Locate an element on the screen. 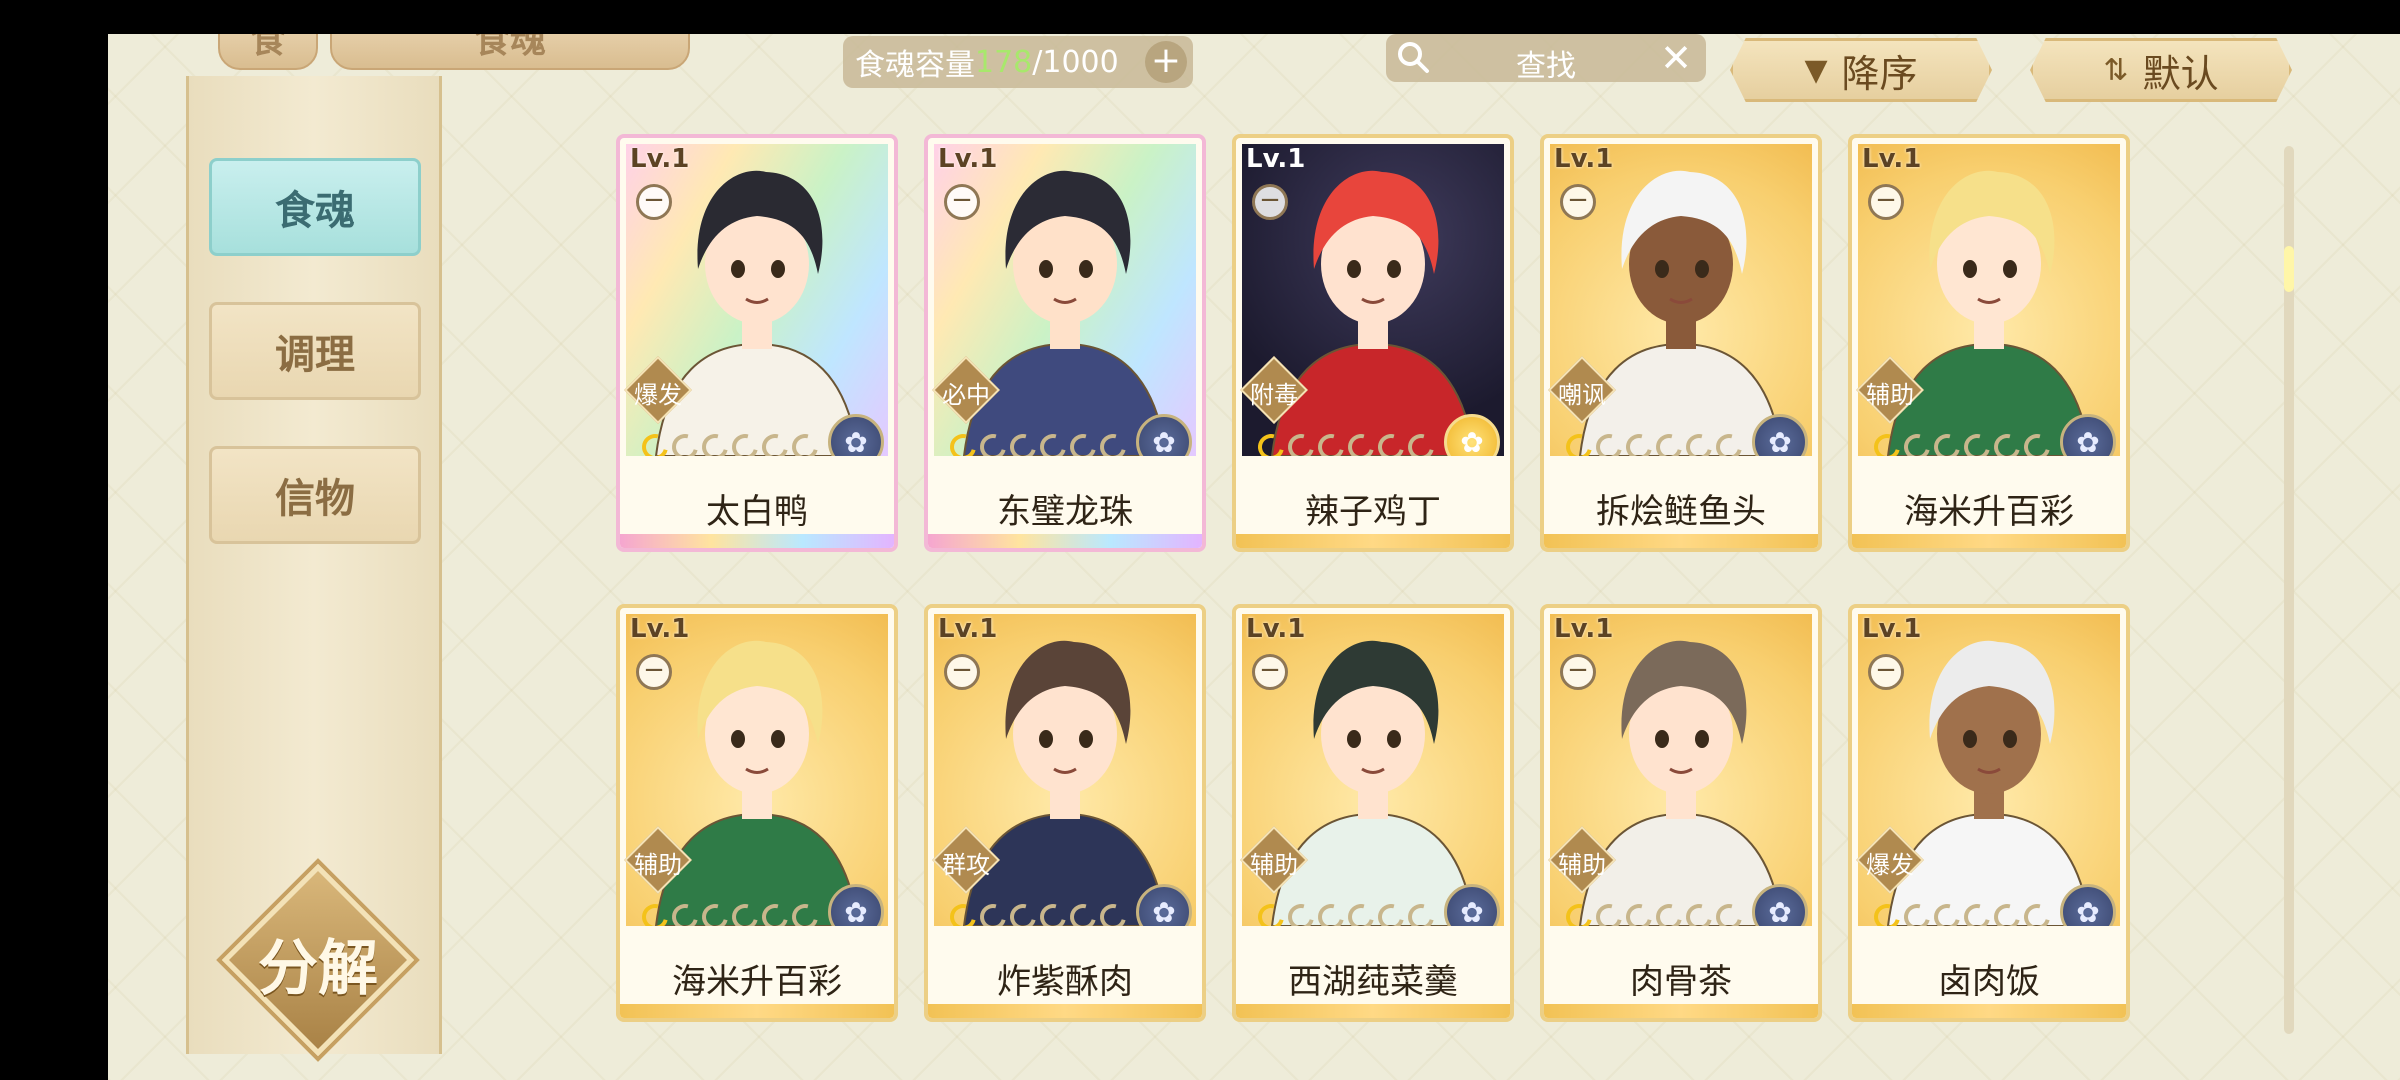 This screenshot has width=2400, height=1080. tab-food-soul-label: 食魂 is located at coordinates (509, 47).